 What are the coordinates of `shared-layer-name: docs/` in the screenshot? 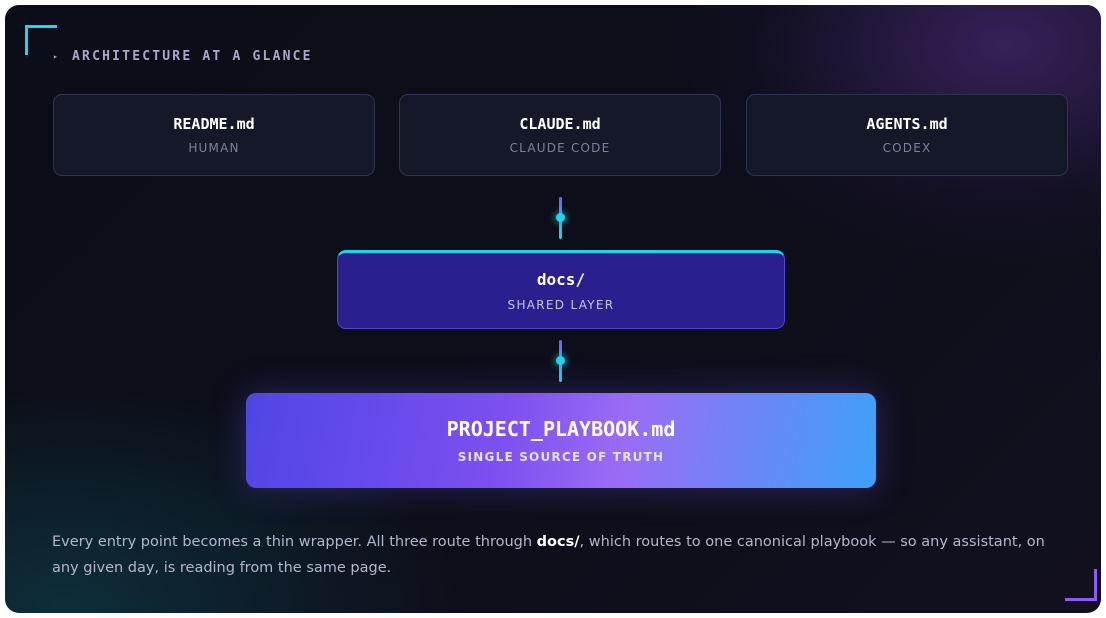 It's located at (561, 279).